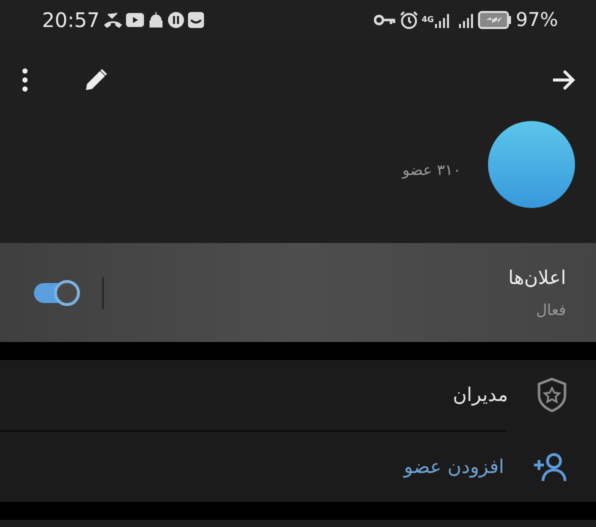  What do you see at coordinates (551, 310) in the screenshot?
I see `notifications-status: فعال` at bounding box center [551, 310].